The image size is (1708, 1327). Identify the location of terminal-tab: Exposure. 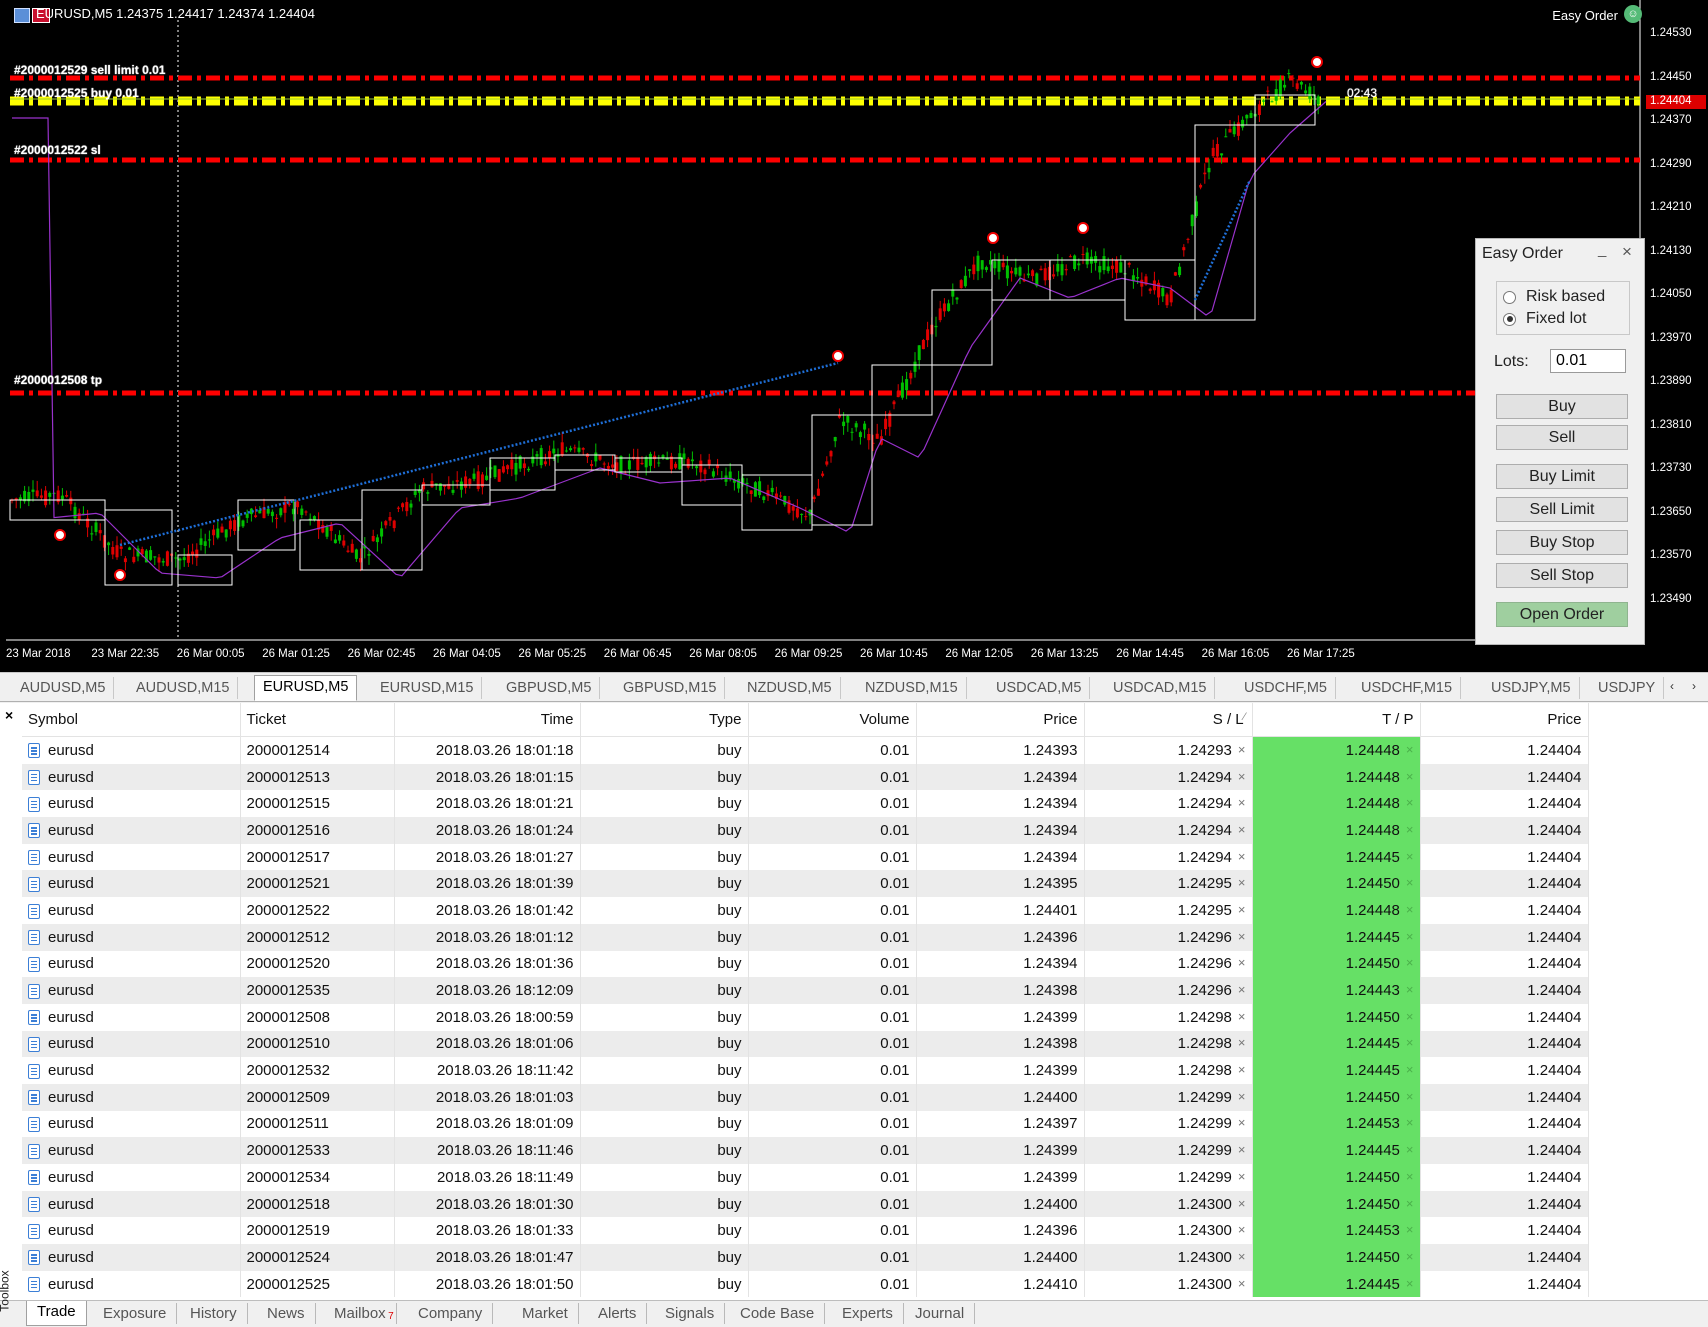
(135, 1313).